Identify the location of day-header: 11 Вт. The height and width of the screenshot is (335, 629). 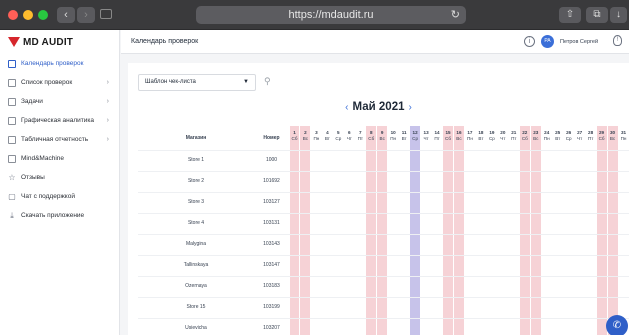
(404, 138).